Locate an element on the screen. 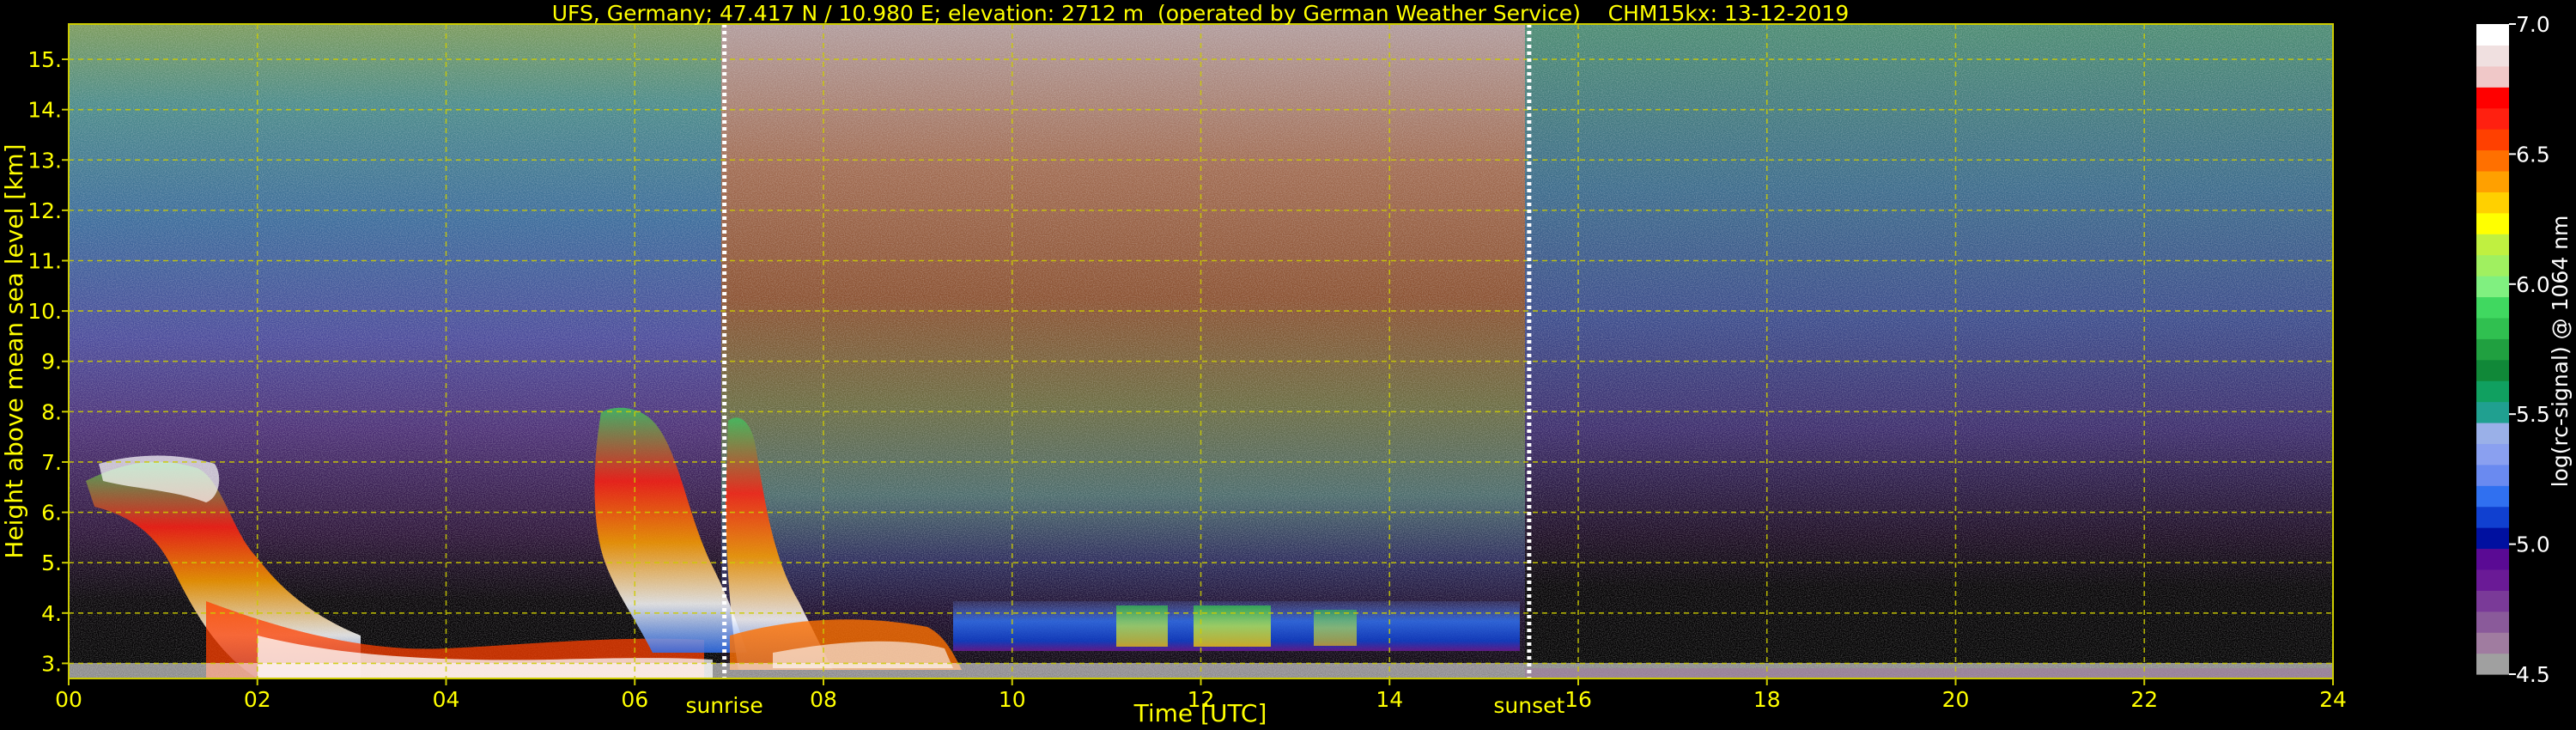 The height and width of the screenshot is (730, 2576). y-tick-label: 8. is located at coordinates (52, 411).